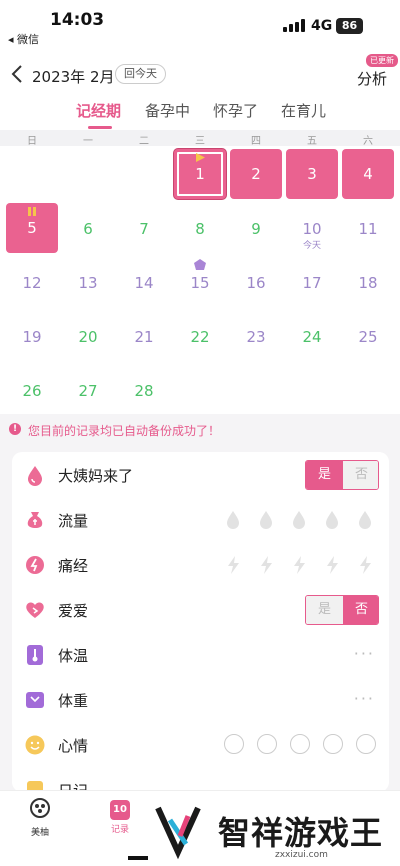 This screenshot has height=866, width=400. I want to click on calendar-day: 8, so click(200, 229).